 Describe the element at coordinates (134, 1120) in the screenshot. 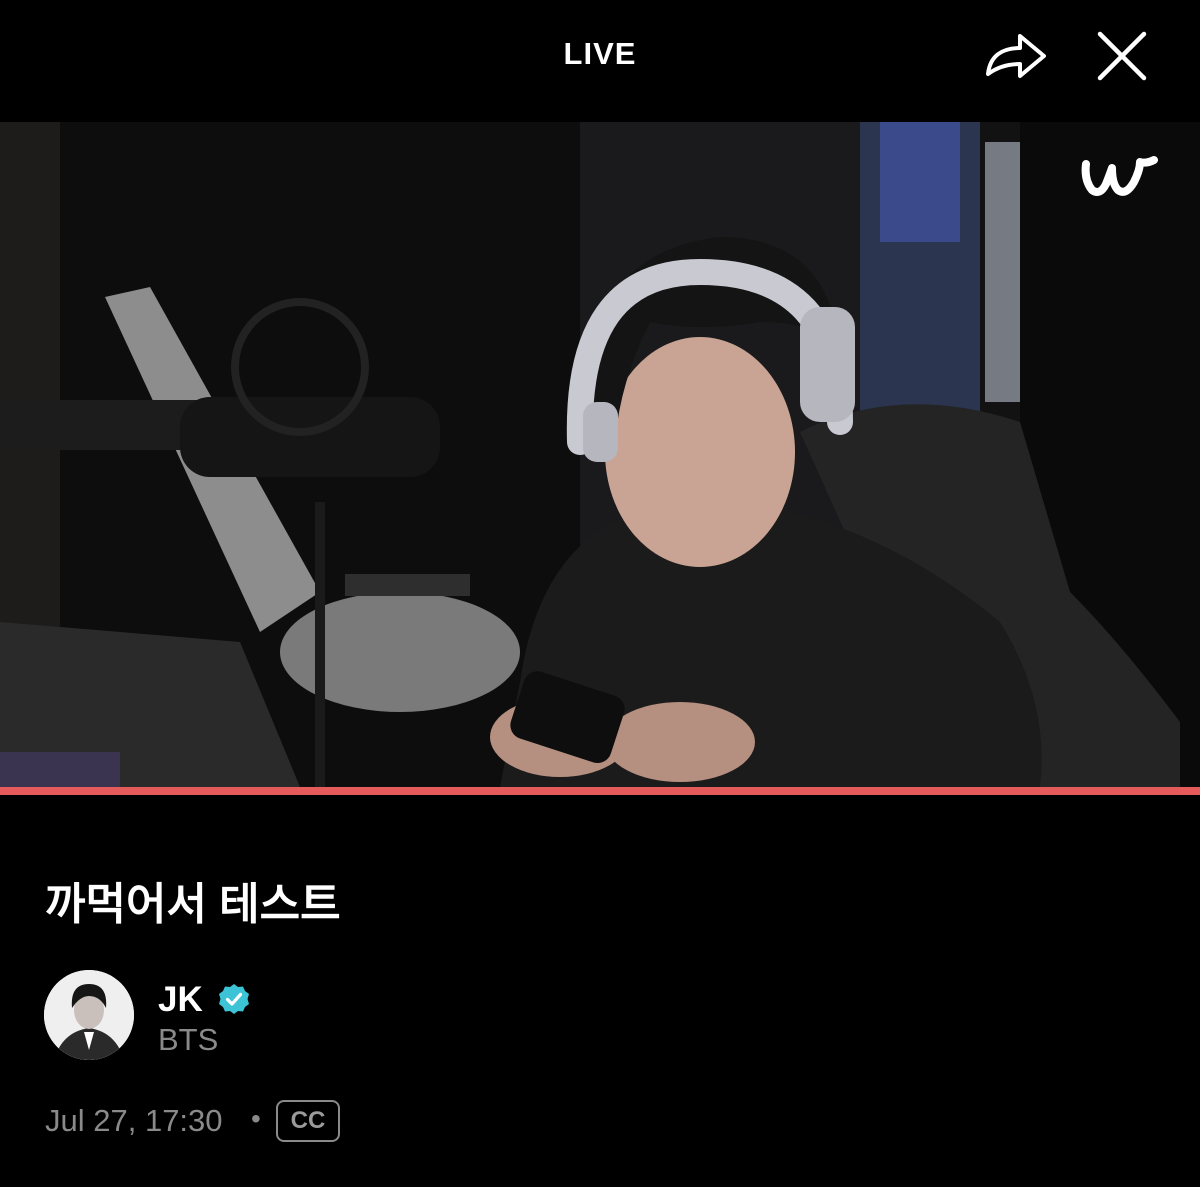

I see `post-date: Jul 27, 17:30` at that location.